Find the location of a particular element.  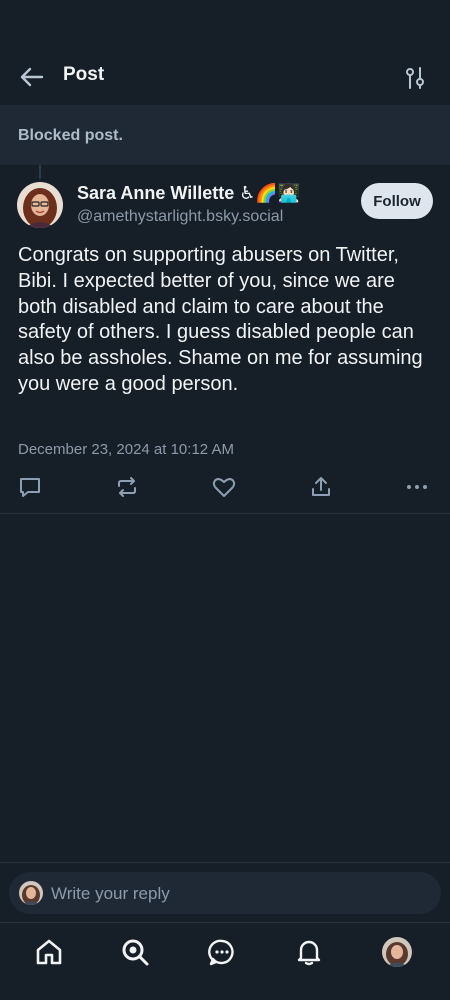

tab-chat is located at coordinates (222, 952).